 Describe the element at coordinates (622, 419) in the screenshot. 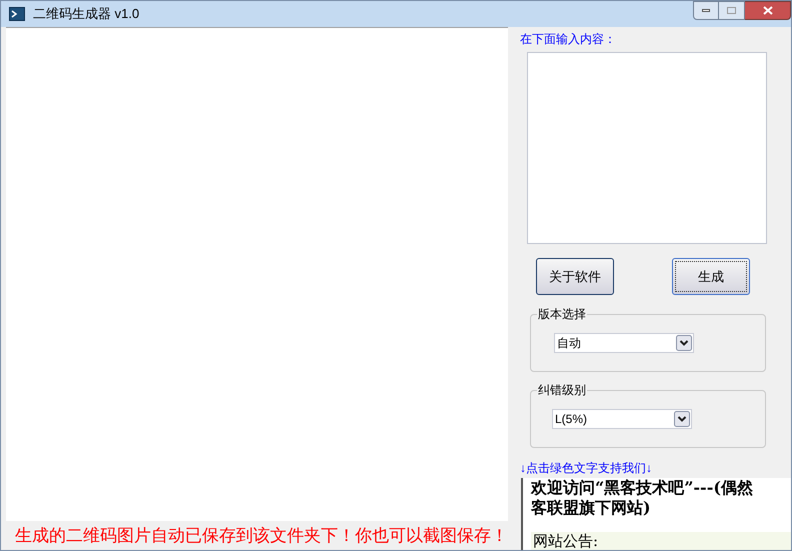

I see `dropdown: L(5%)` at that location.